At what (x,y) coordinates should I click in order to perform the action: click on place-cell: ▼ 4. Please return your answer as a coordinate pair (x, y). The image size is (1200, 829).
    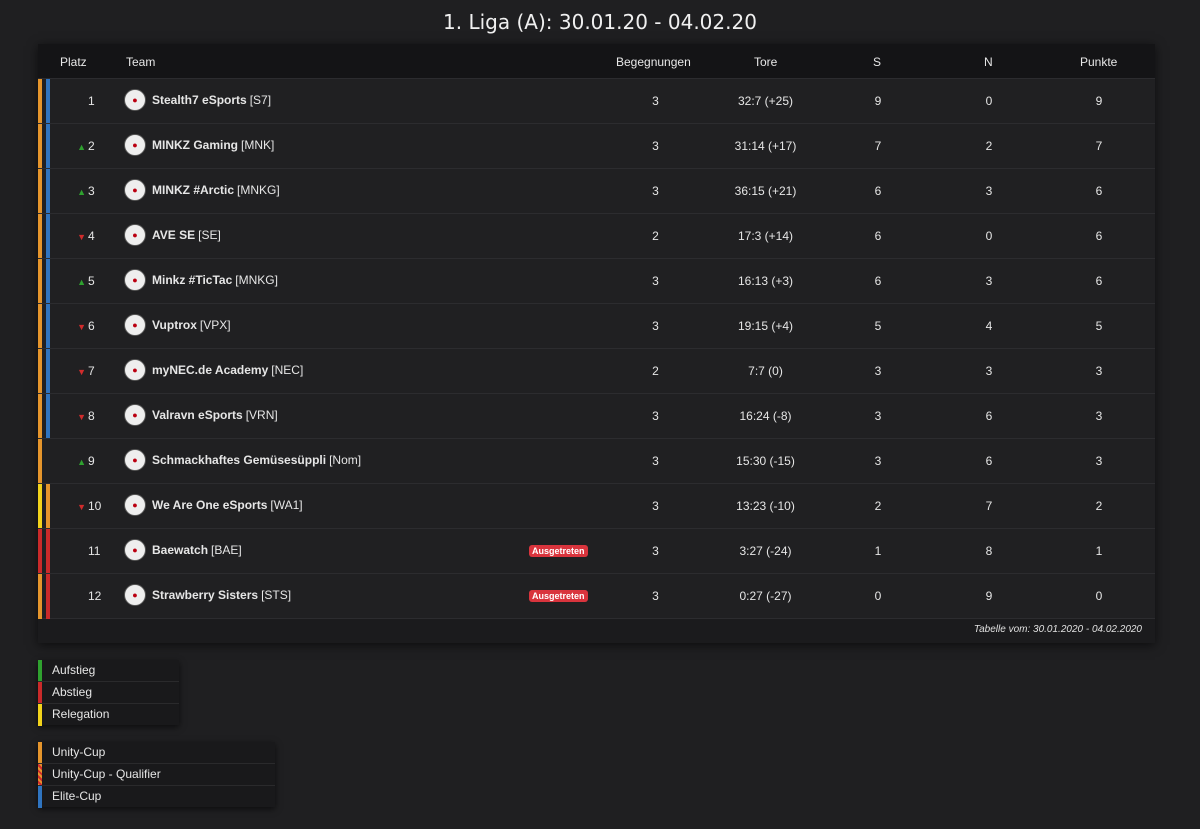
    Looking at the image, I should click on (96, 236).